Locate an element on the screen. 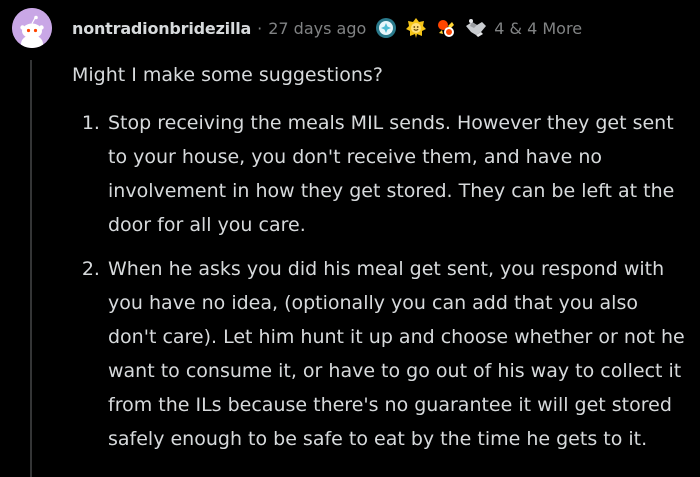 Image resolution: width=700 pixels, height=477 pixels. avatar is located at coordinates (32, 28).